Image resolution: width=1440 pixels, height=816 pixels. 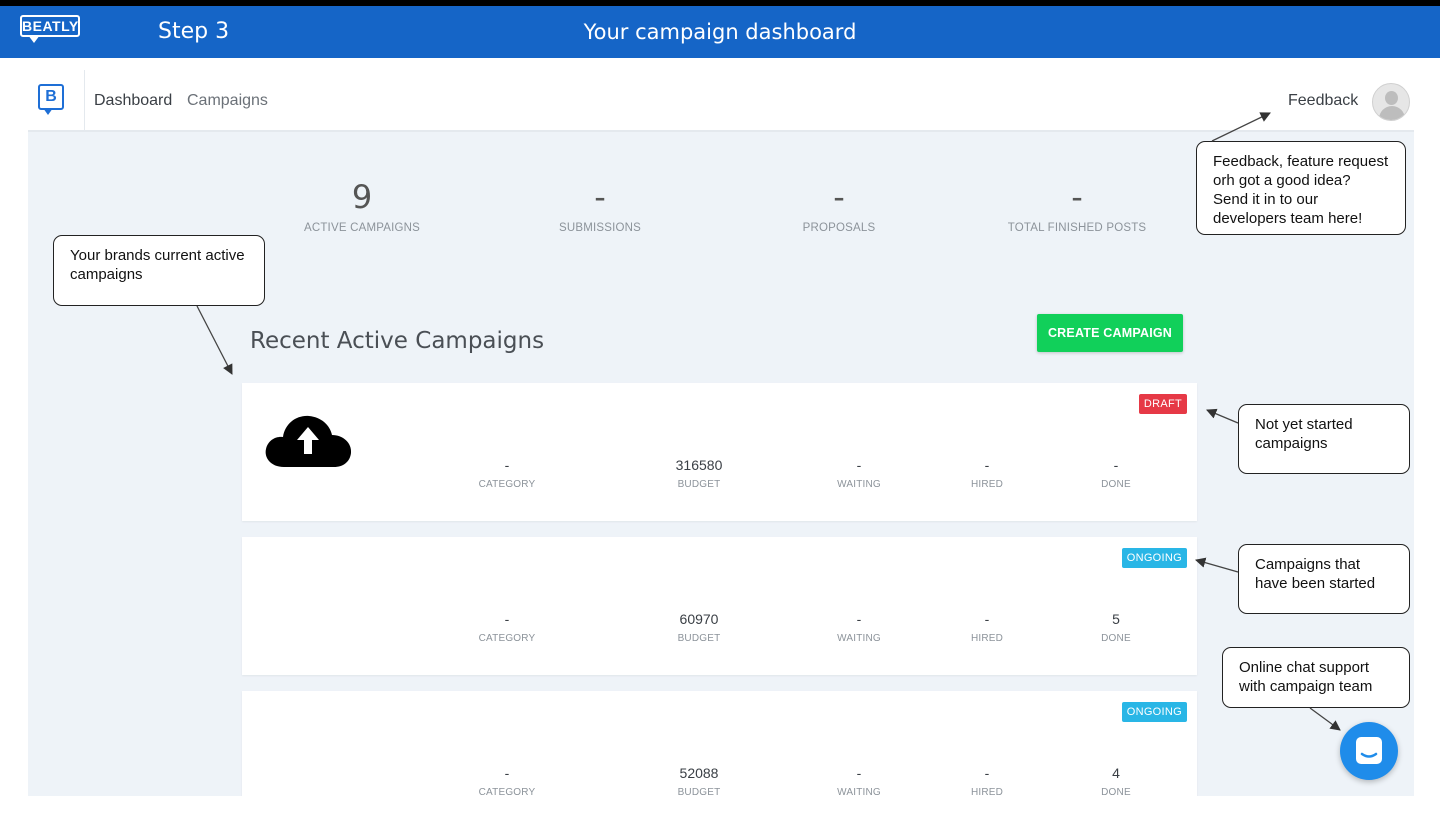 I want to click on stat-total-finished-posts: - TOTAL FINISHED POSTS, so click(x=1077, y=206).